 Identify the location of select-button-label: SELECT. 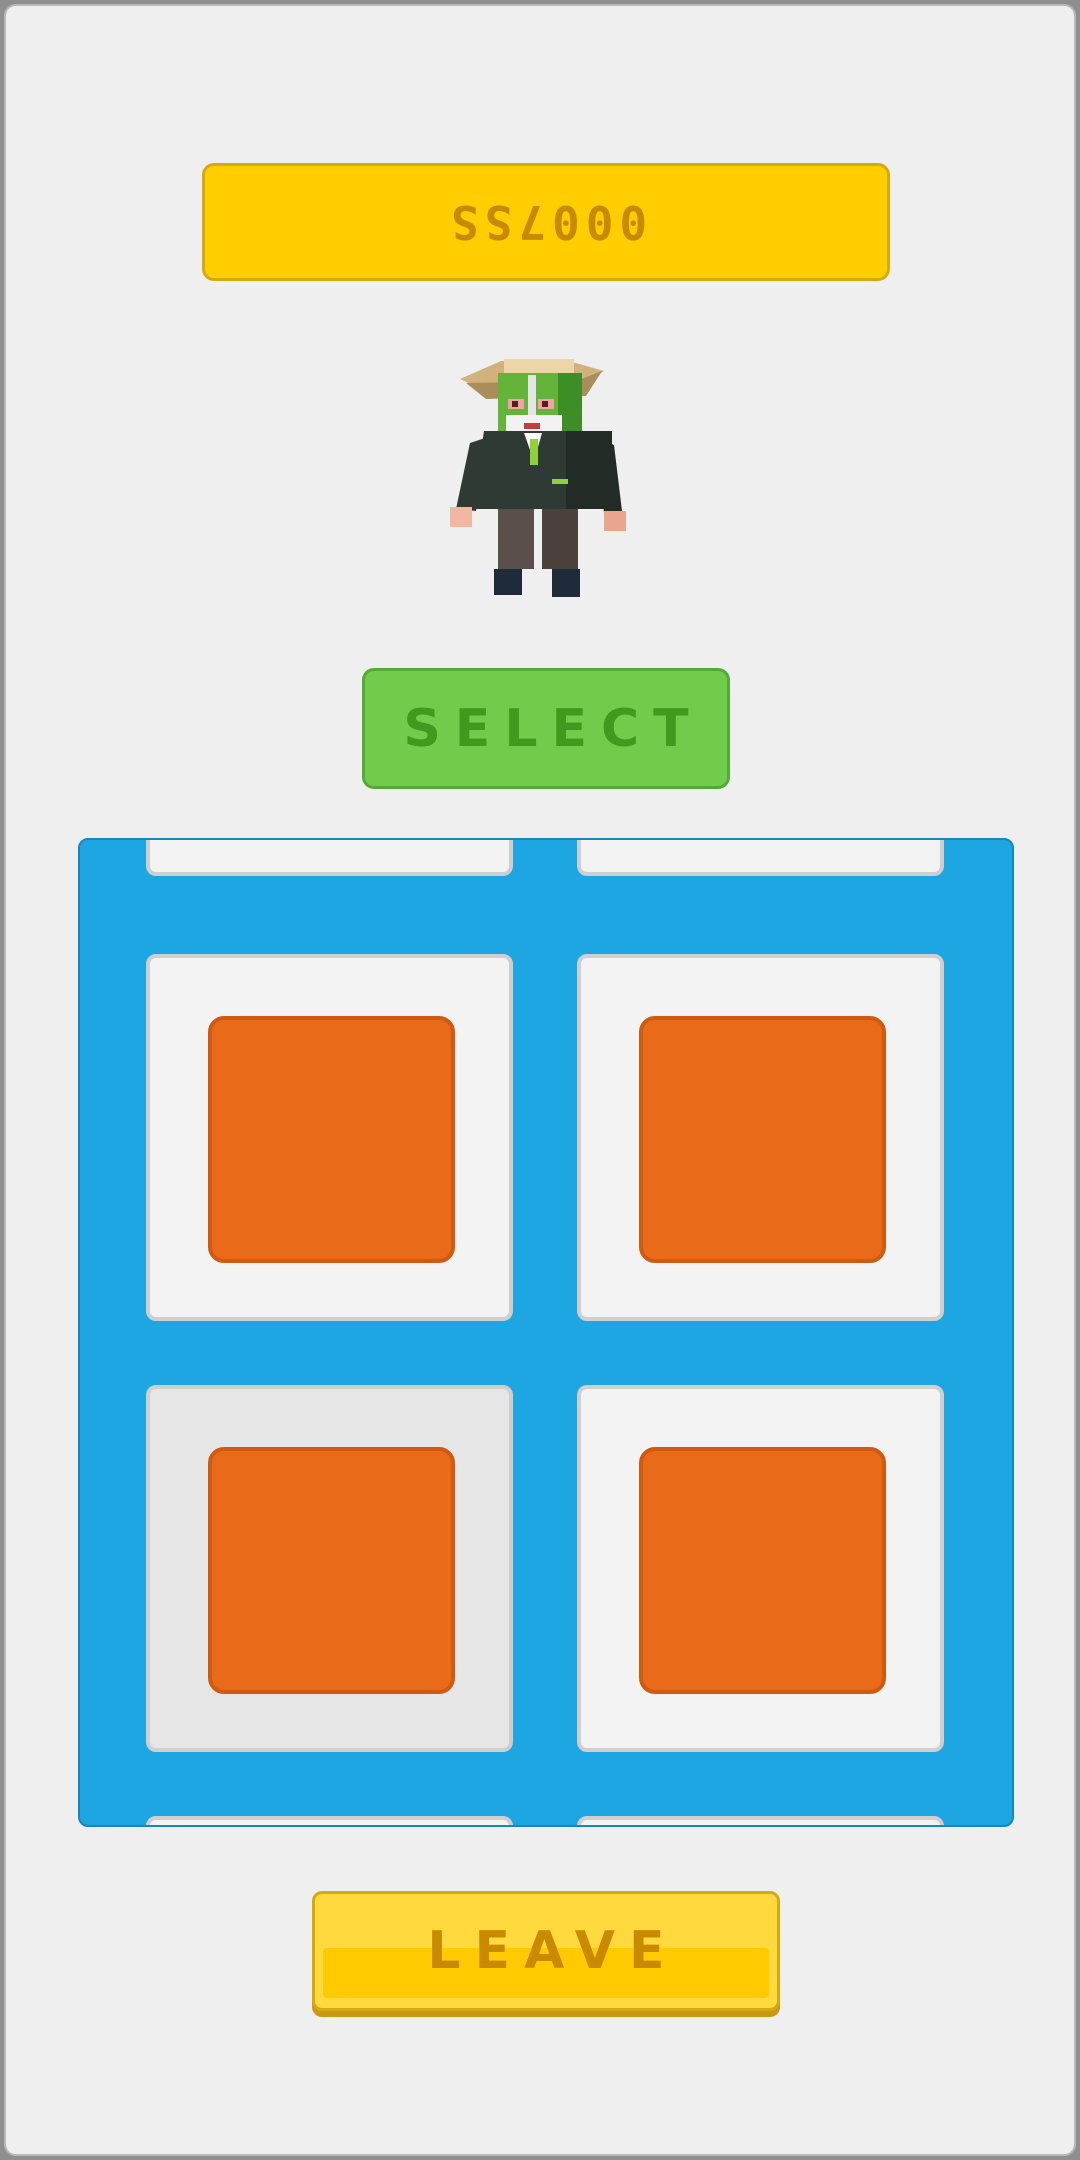
(553, 728).